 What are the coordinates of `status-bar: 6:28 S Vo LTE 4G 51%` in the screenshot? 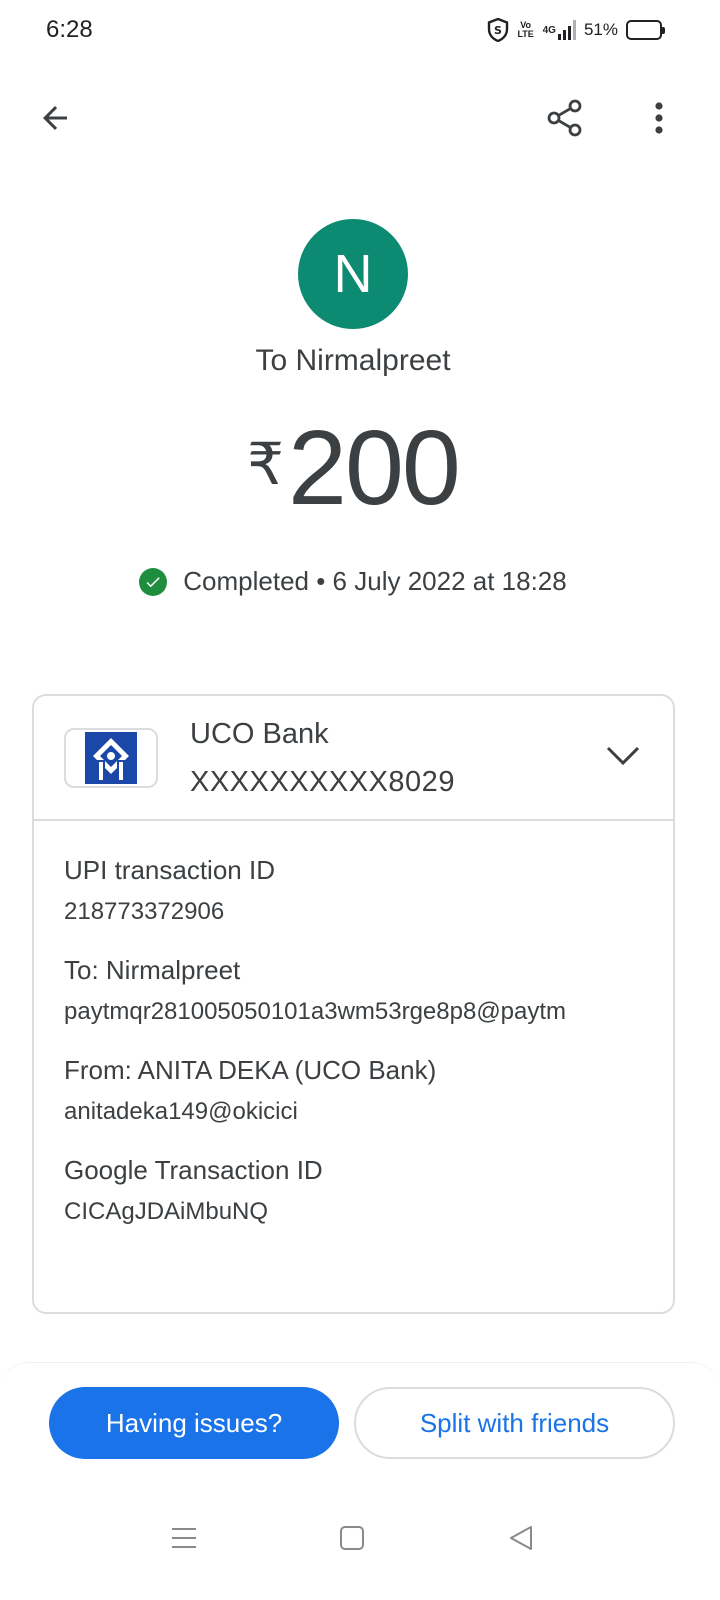 It's located at (360, 32).